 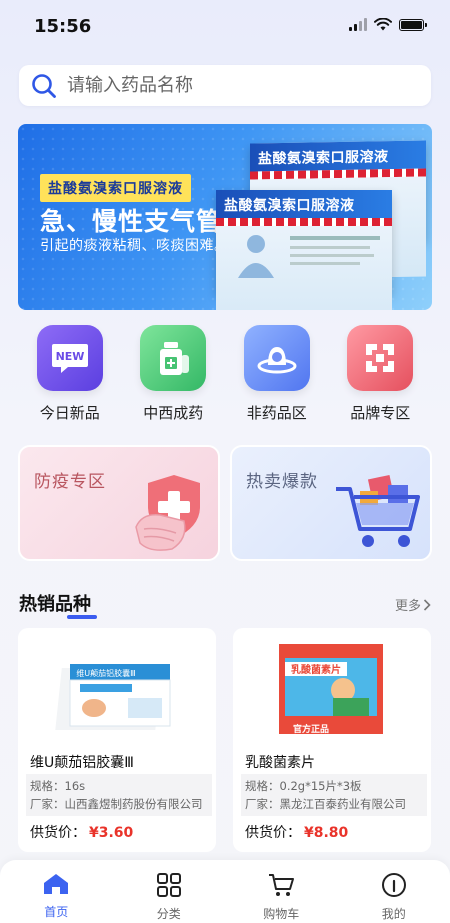 What do you see at coordinates (334, 795) in the screenshot?
I see `product-info: 规格：0.2g*15片*3板 厂家：黑龙江百泰药业有限公司` at bounding box center [334, 795].